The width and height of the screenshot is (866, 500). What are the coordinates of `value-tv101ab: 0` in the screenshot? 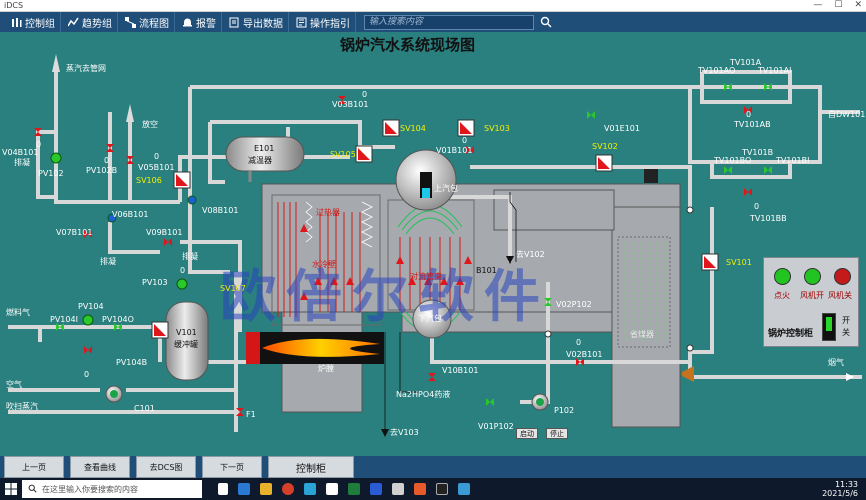 It's located at (749, 114).